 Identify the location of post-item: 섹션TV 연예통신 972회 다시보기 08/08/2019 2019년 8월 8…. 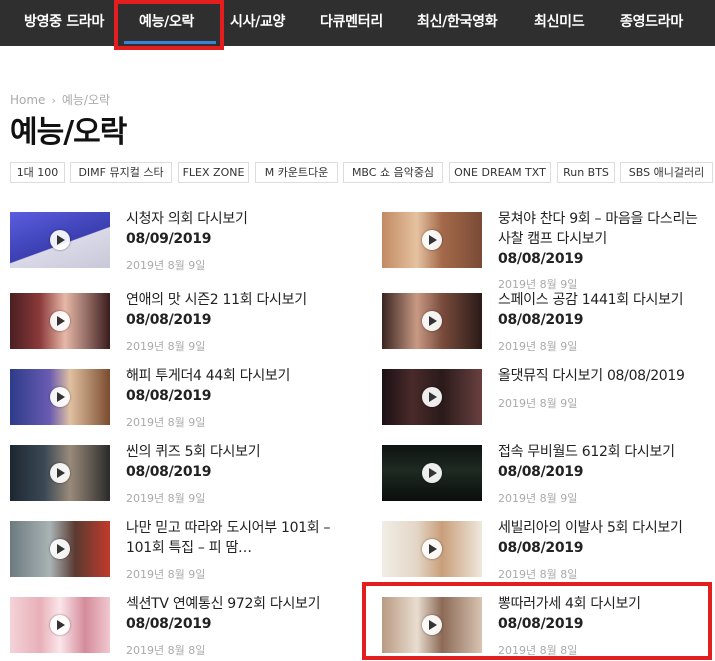
(180, 625).